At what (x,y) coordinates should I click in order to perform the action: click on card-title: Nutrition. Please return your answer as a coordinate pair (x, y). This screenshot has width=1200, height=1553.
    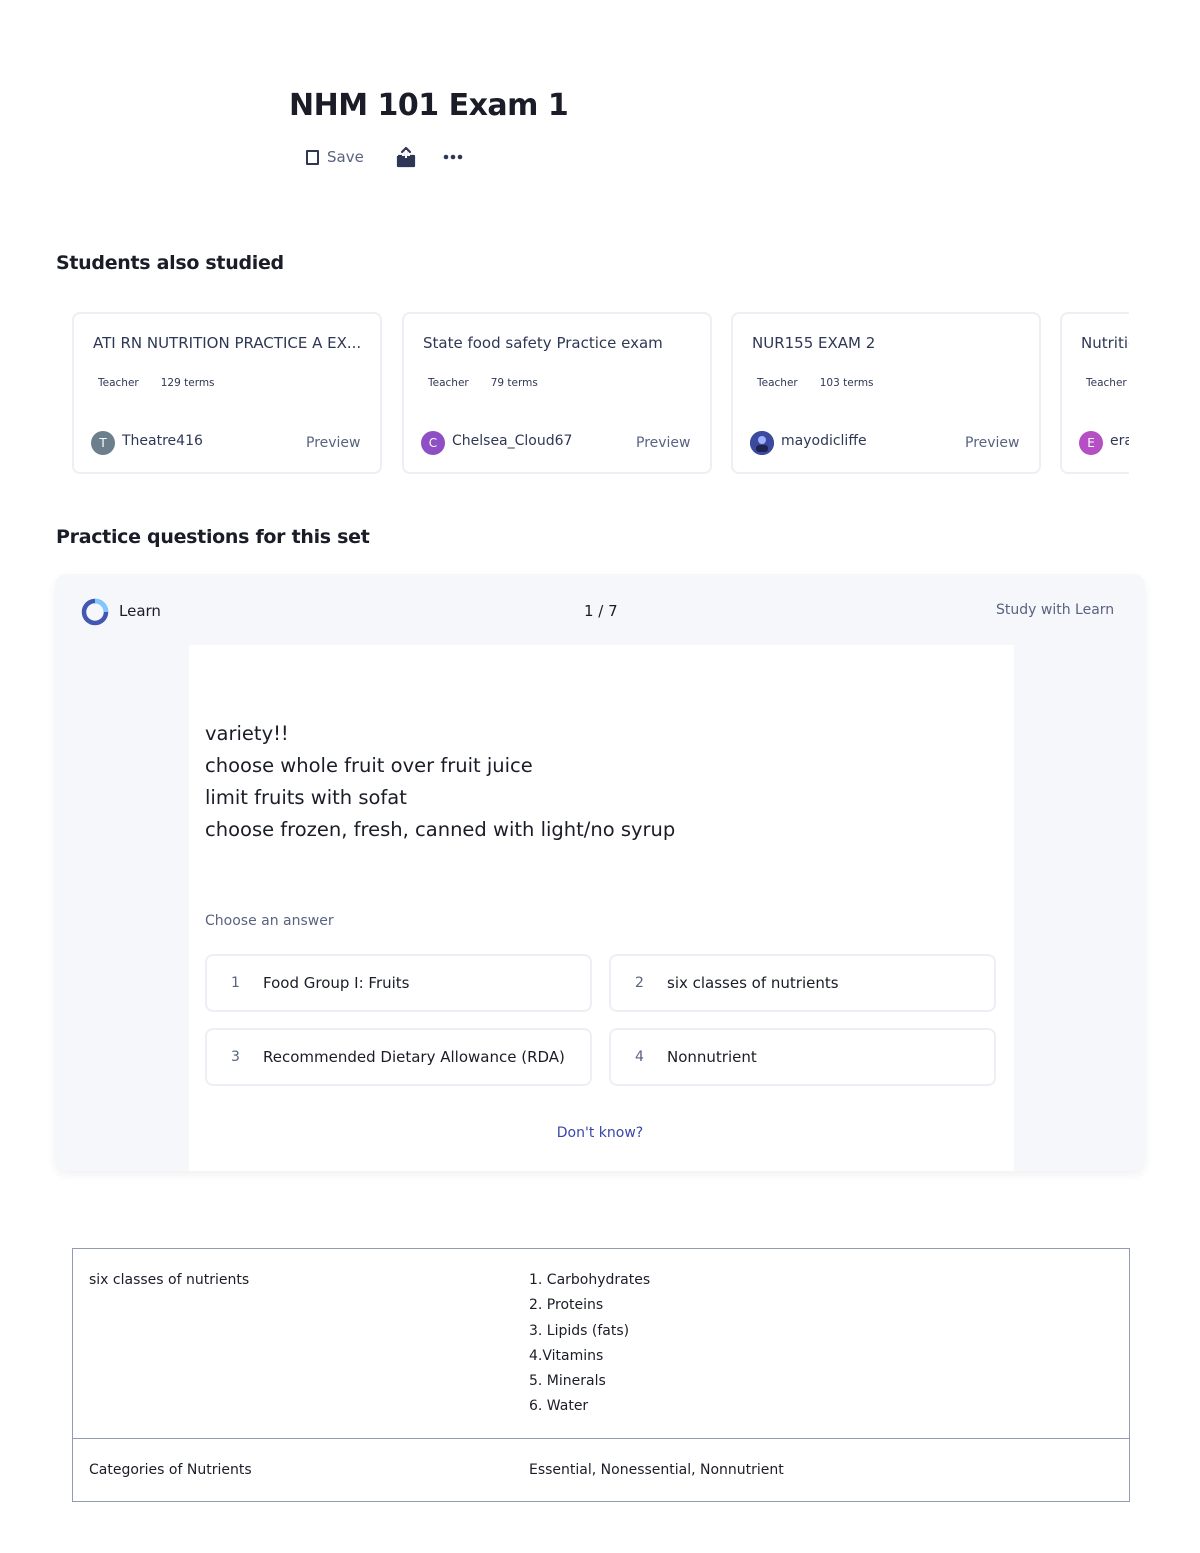
    Looking at the image, I should click on (1105, 343).